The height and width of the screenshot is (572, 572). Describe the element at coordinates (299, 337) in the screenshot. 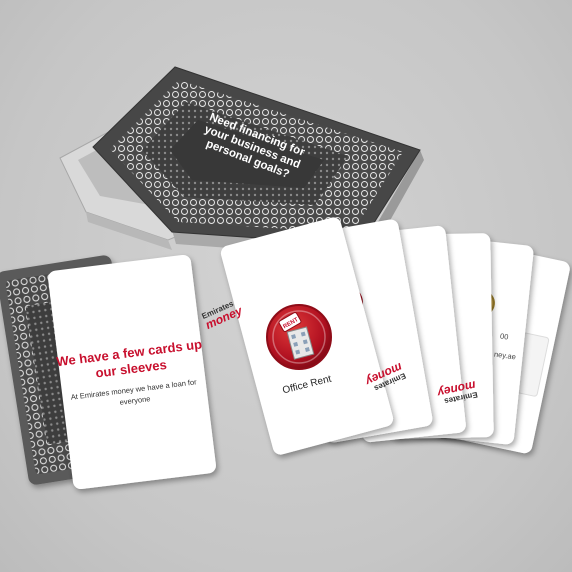

I see `office-rent-badge-icon: RENT` at that location.